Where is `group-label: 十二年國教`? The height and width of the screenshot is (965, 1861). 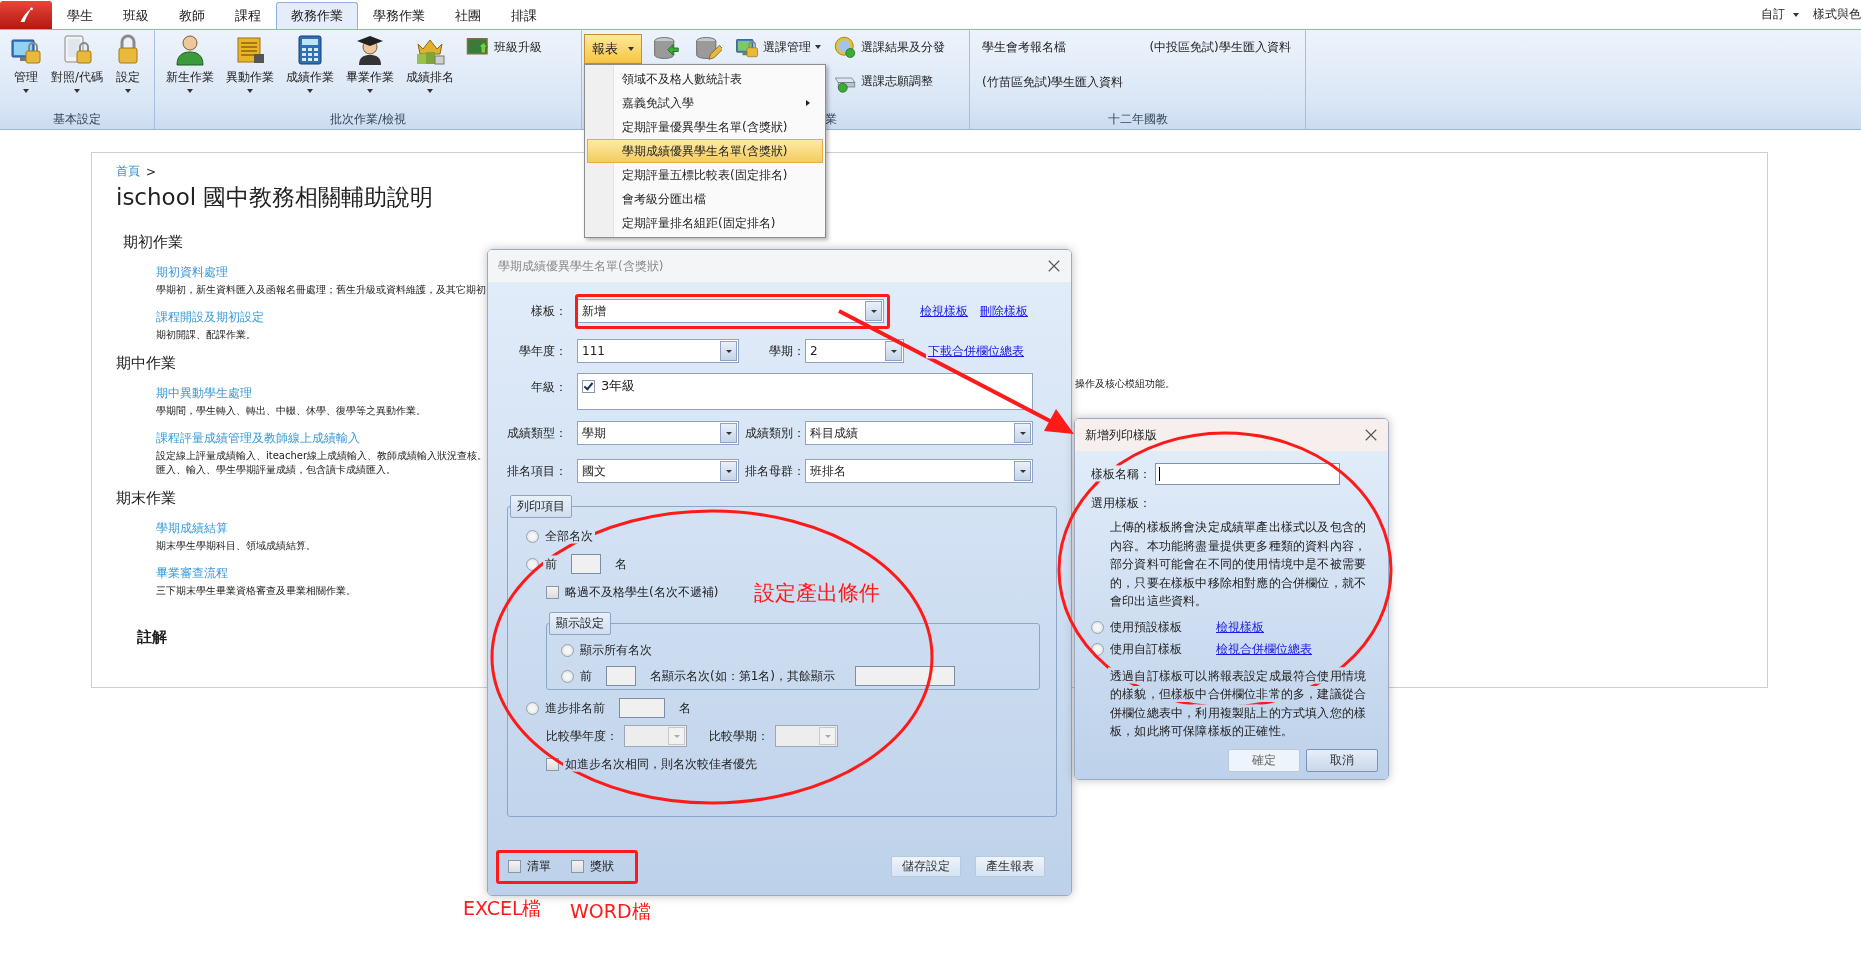
group-label: 十二年國教 is located at coordinates (1137, 119).